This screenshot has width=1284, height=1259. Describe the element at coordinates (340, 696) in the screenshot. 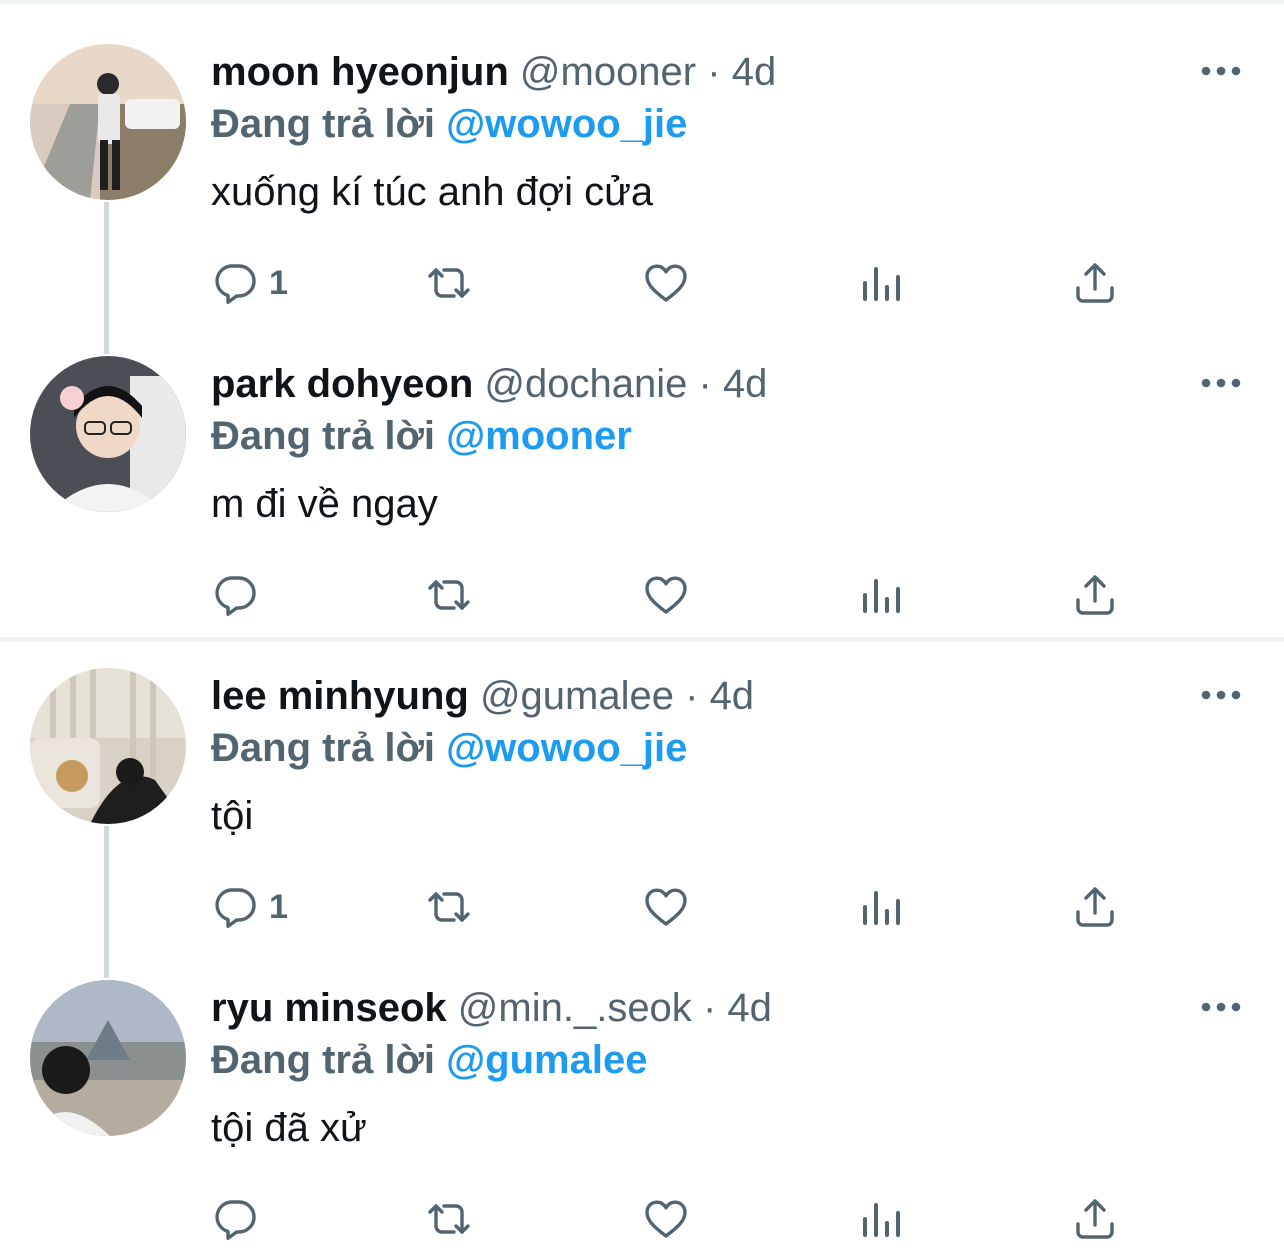

I see `display-name: lee minhyung` at that location.